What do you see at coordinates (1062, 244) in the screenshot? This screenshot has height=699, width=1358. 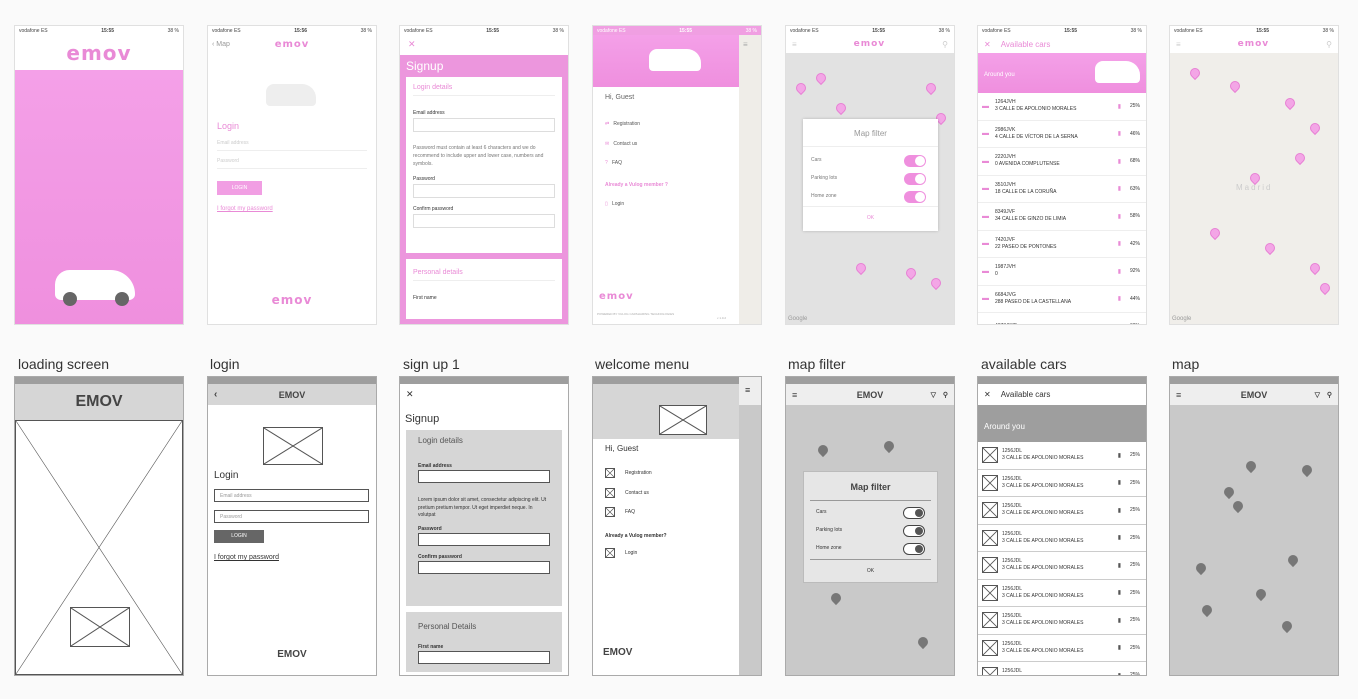 I see `car-list-item: ▬ 7420JVF 22 PASEO DE PONTONES ▮ 42%` at bounding box center [1062, 244].